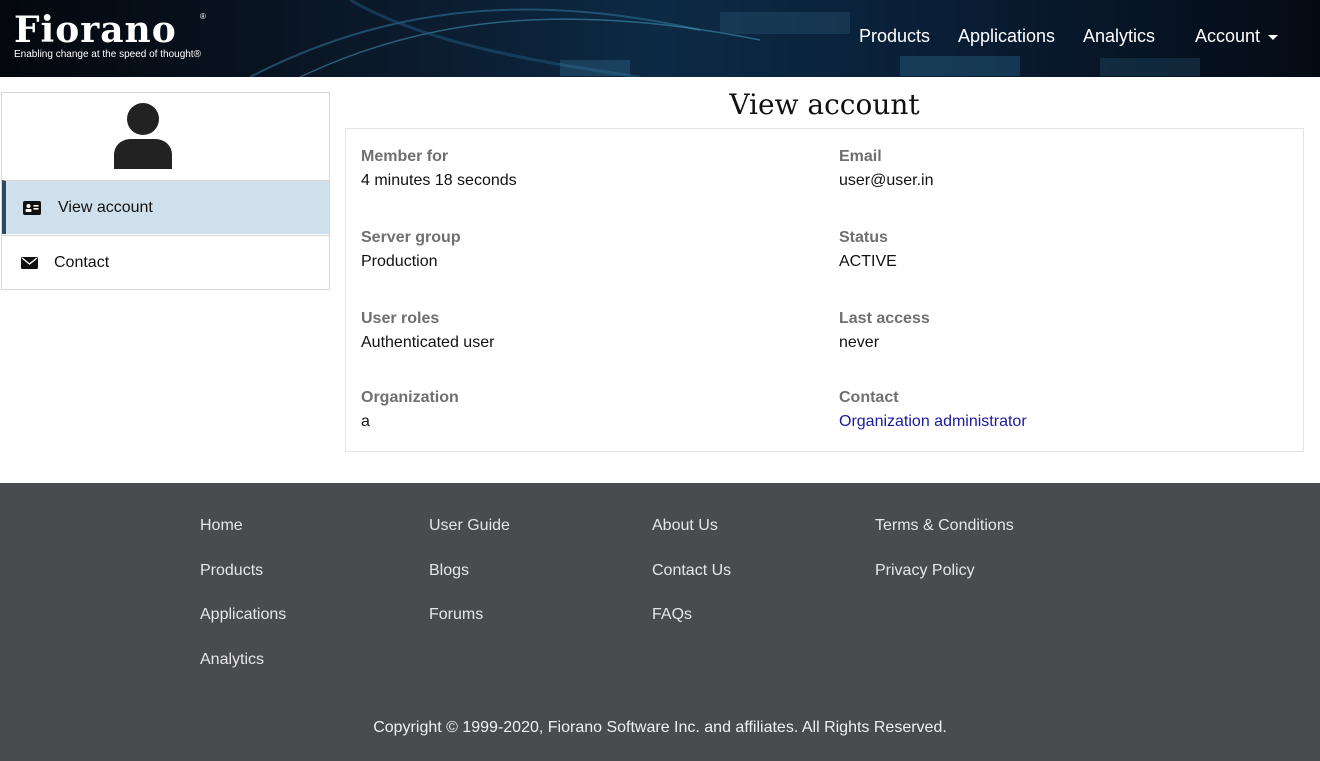 The image size is (1320, 761). Describe the element at coordinates (859, 342) in the screenshot. I see `field-value: never` at that location.